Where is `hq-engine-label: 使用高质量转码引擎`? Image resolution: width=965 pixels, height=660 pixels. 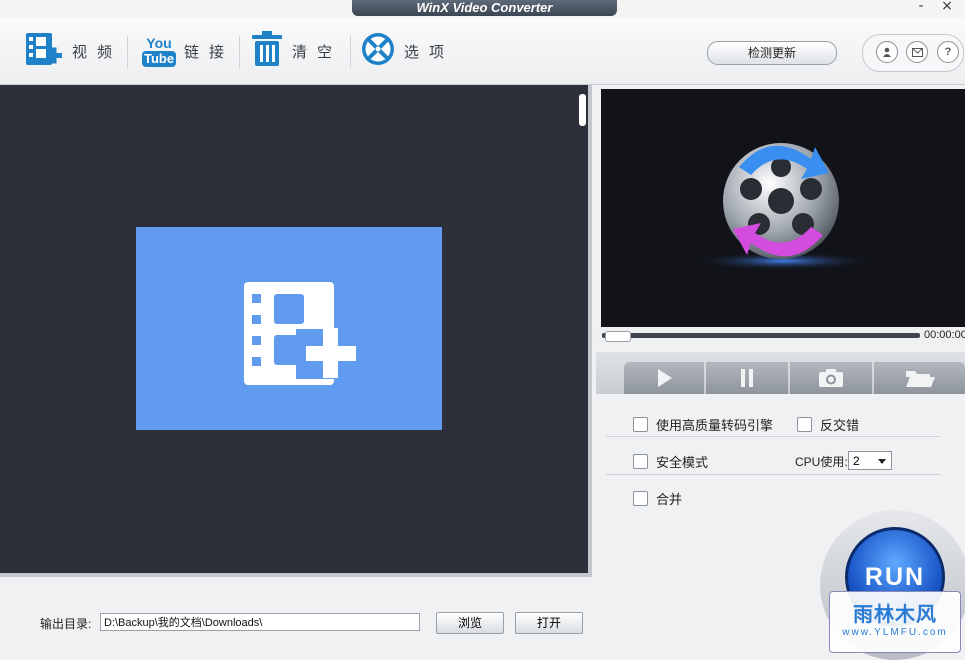 hq-engine-label: 使用高质量转码引擎 is located at coordinates (715, 425).